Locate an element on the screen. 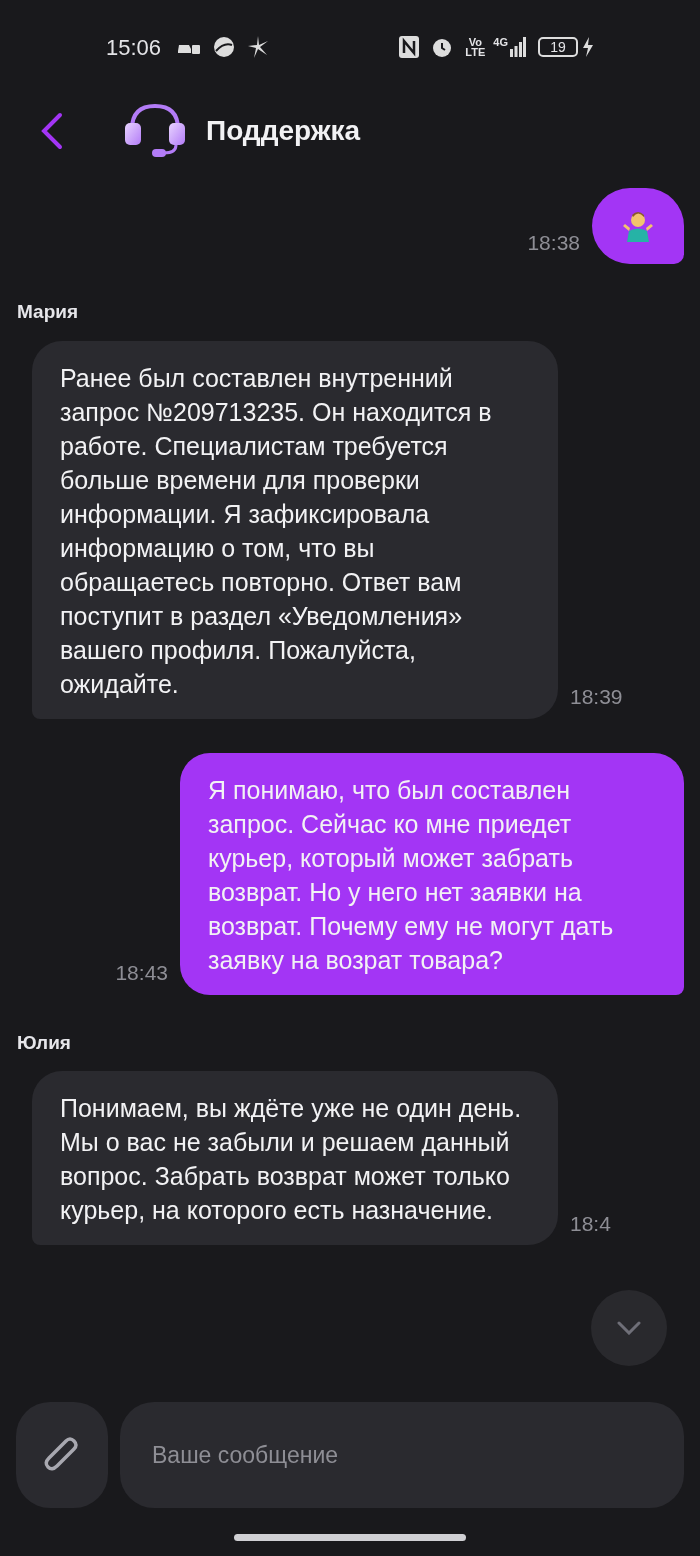  volte-label: LTE is located at coordinates (475, 52).